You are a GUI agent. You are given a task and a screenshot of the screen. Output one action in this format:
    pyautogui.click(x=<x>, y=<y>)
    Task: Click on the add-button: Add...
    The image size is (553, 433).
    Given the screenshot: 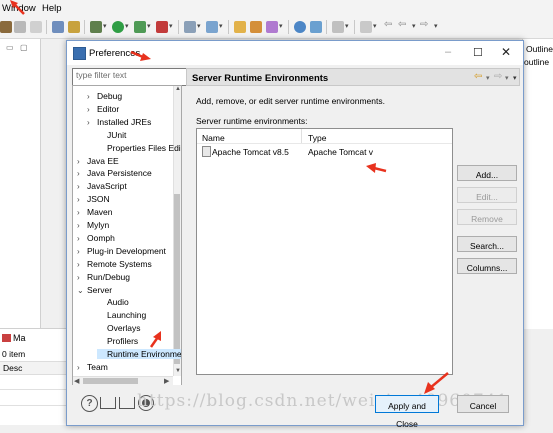 What is the action you would take?
    pyautogui.click(x=487, y=173)
    